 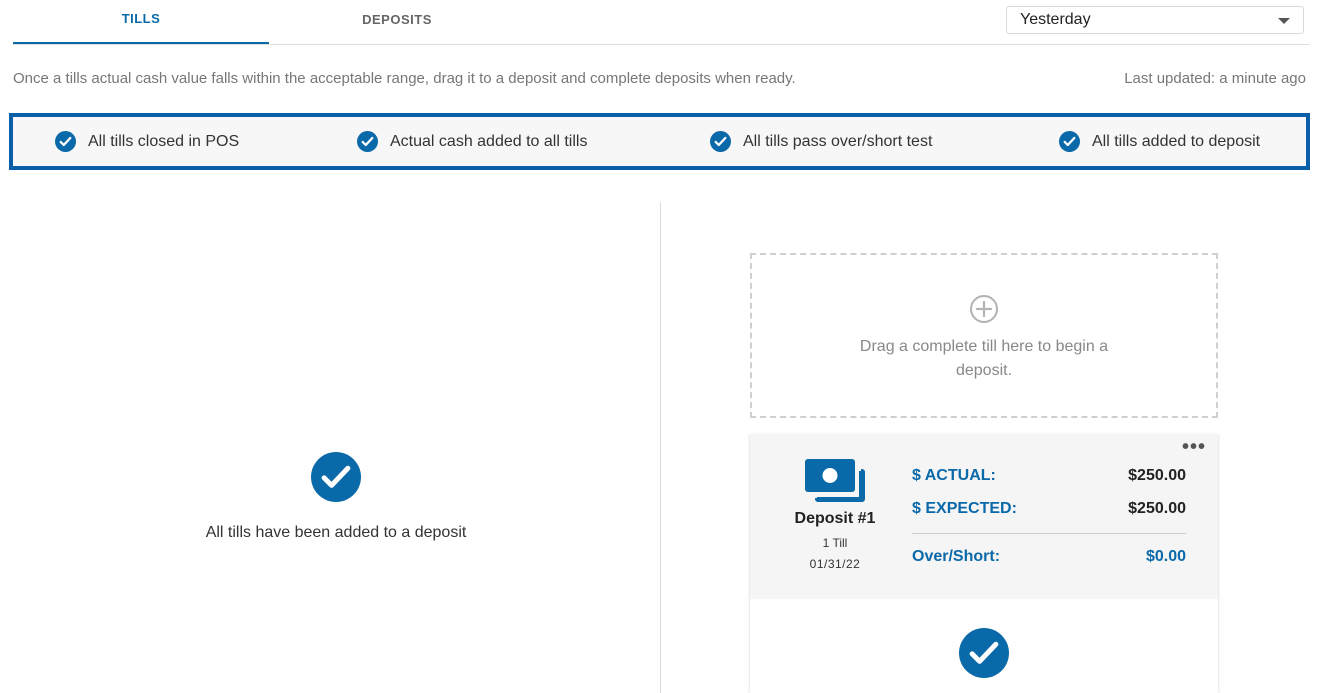 I want to click on plus-circle-icon, so click(x=984, y=309).